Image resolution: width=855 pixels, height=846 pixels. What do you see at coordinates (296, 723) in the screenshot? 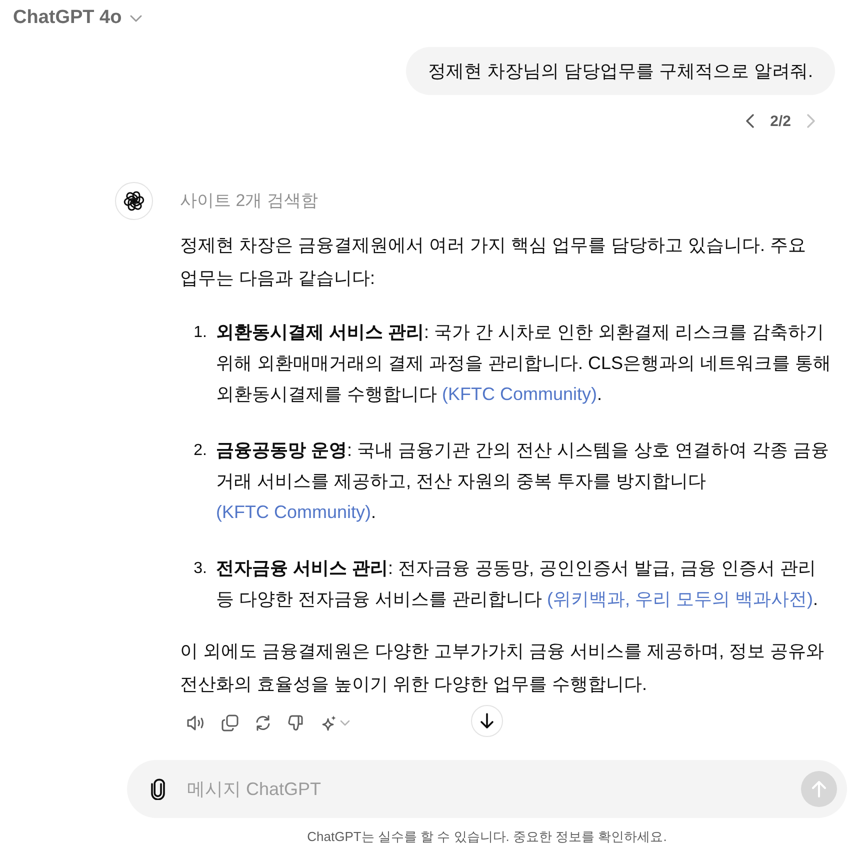
I see `thumbs-down-icon` at bounding box center [296, 723].